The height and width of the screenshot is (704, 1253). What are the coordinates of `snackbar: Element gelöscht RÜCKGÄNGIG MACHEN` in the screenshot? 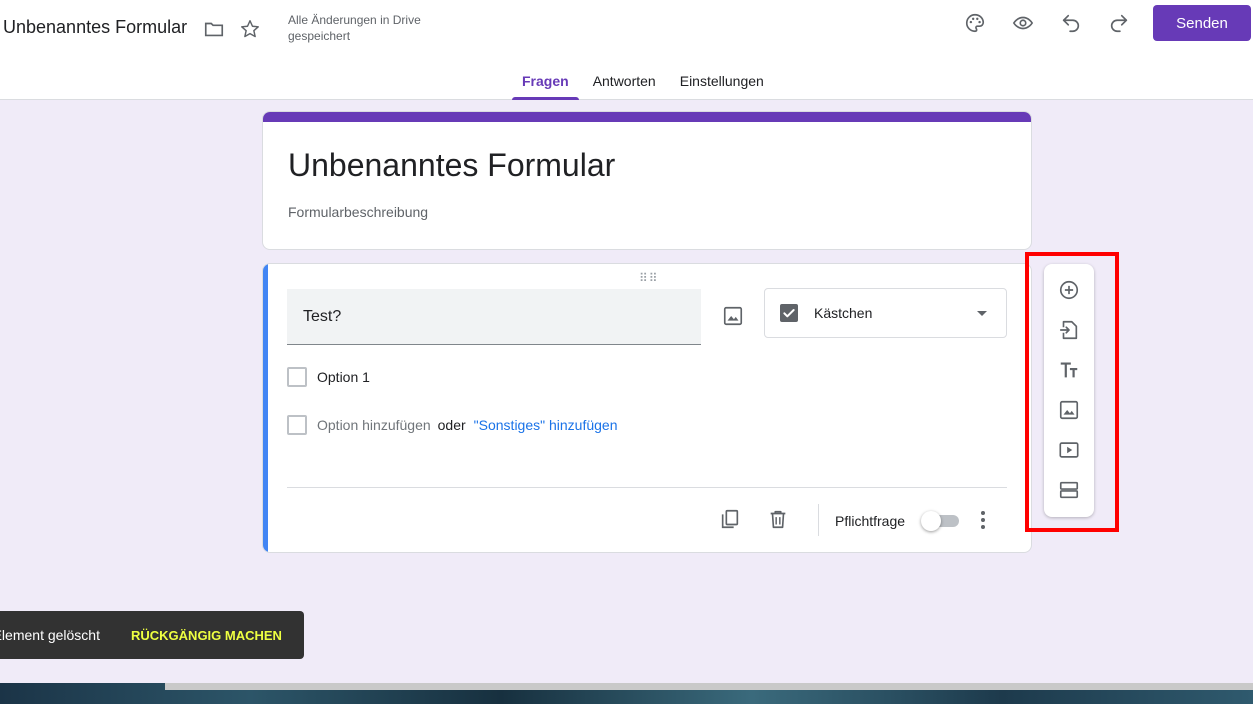 It's located at (152, 635).